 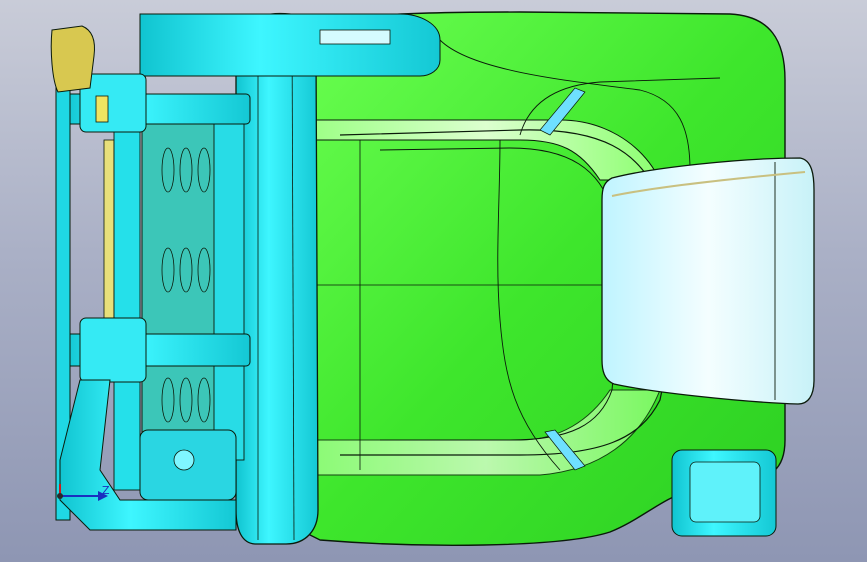 What do you see at coordinates (290, 45) in the screenshot?
I see `top-cross-member` at bounding box center [290, 45].